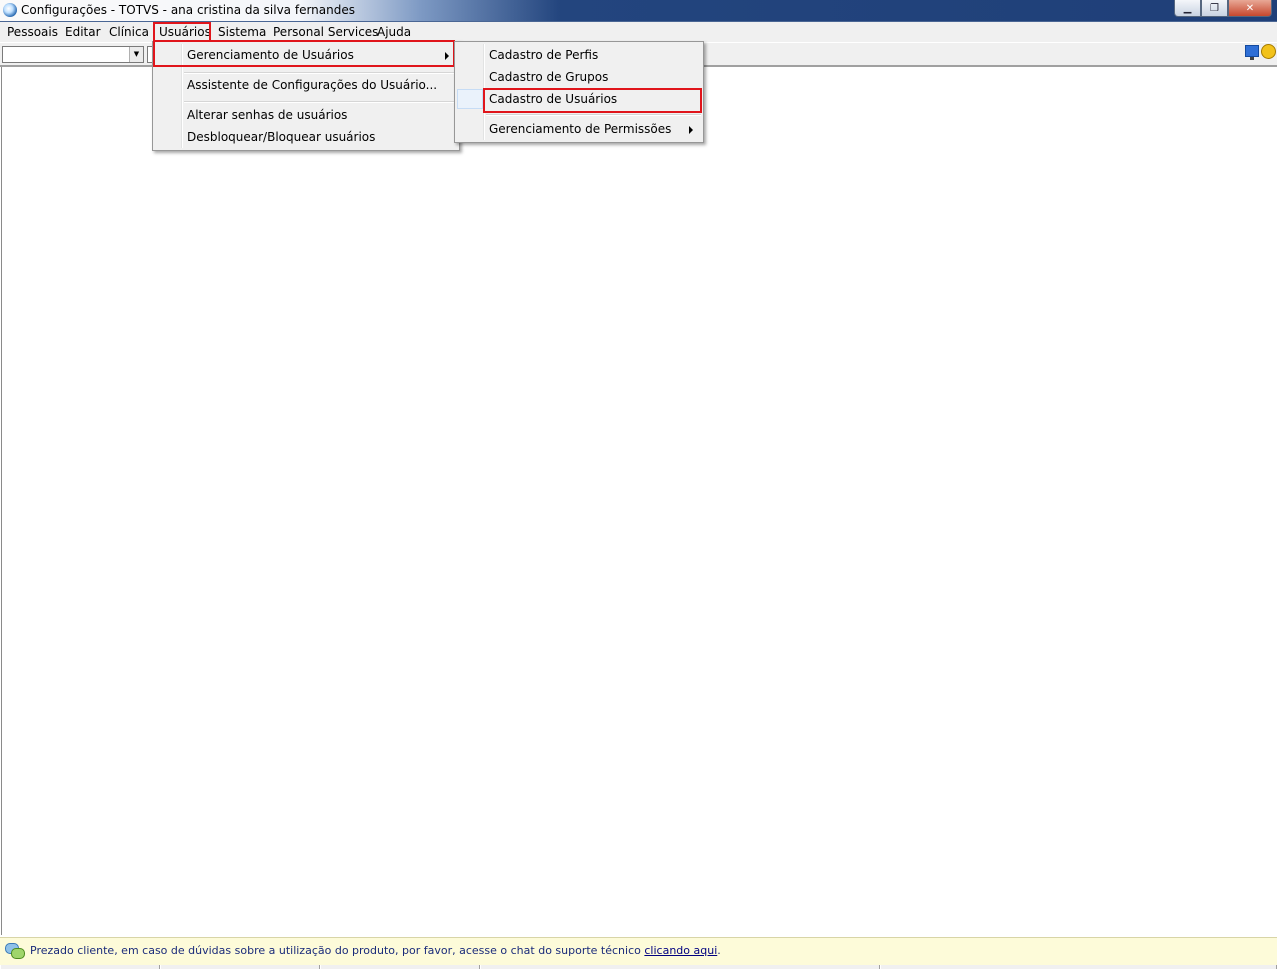 This screenshot has height=969, width=1277. Describe the element at coordinates (73, 54) in the screenshot. I see `toolbar-combo: ▼` at that location.